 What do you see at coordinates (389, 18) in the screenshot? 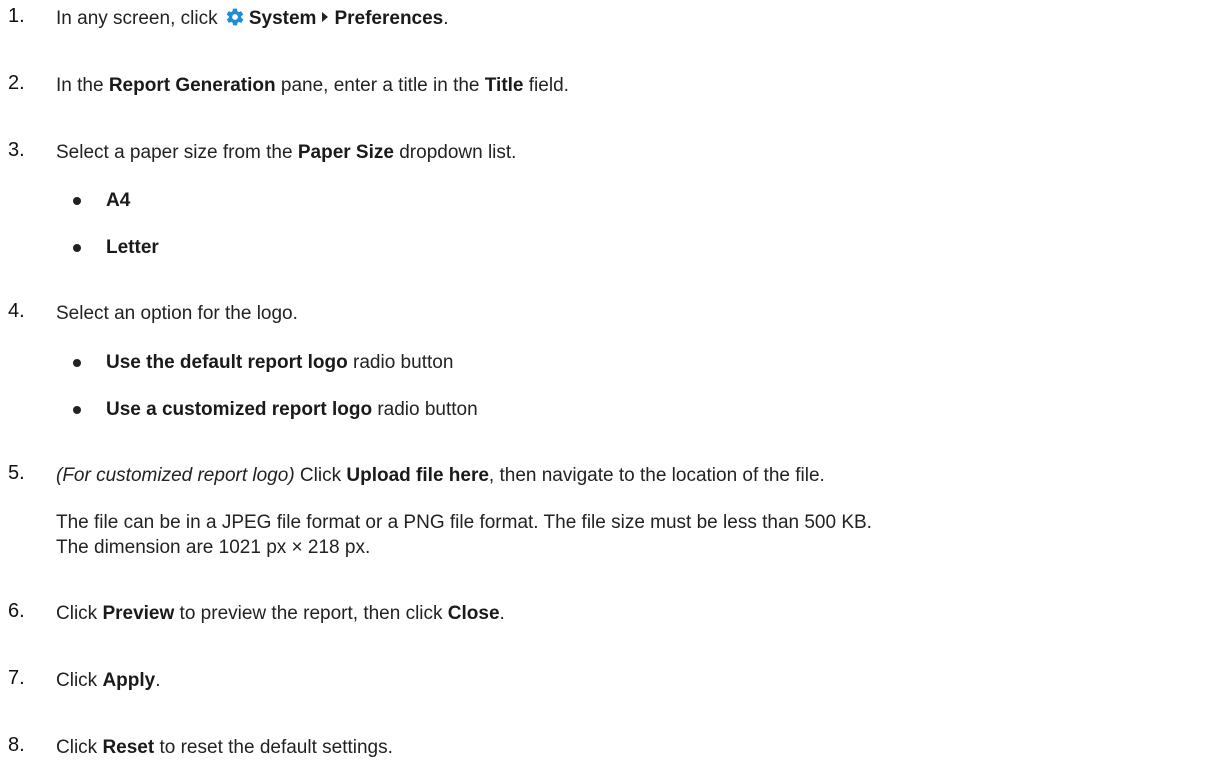
I see `menu-preferences: Preferences` at bounding box center [389, 18].